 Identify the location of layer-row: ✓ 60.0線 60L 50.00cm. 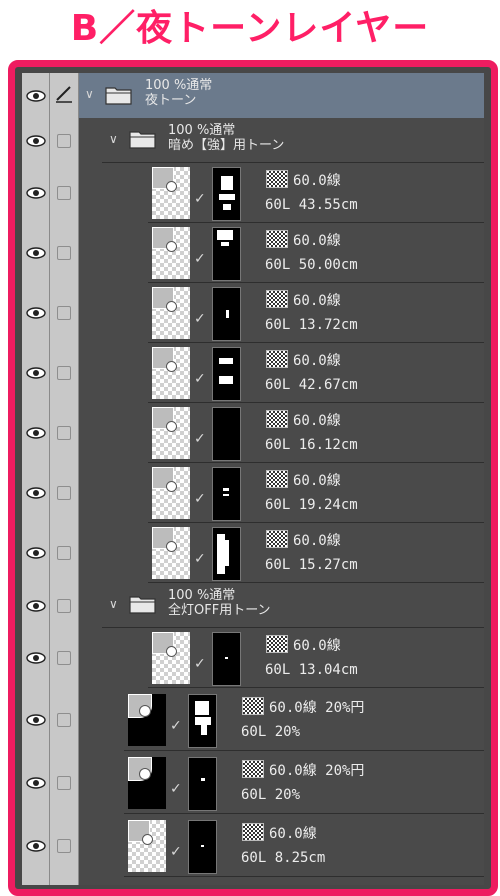
(253, 253).